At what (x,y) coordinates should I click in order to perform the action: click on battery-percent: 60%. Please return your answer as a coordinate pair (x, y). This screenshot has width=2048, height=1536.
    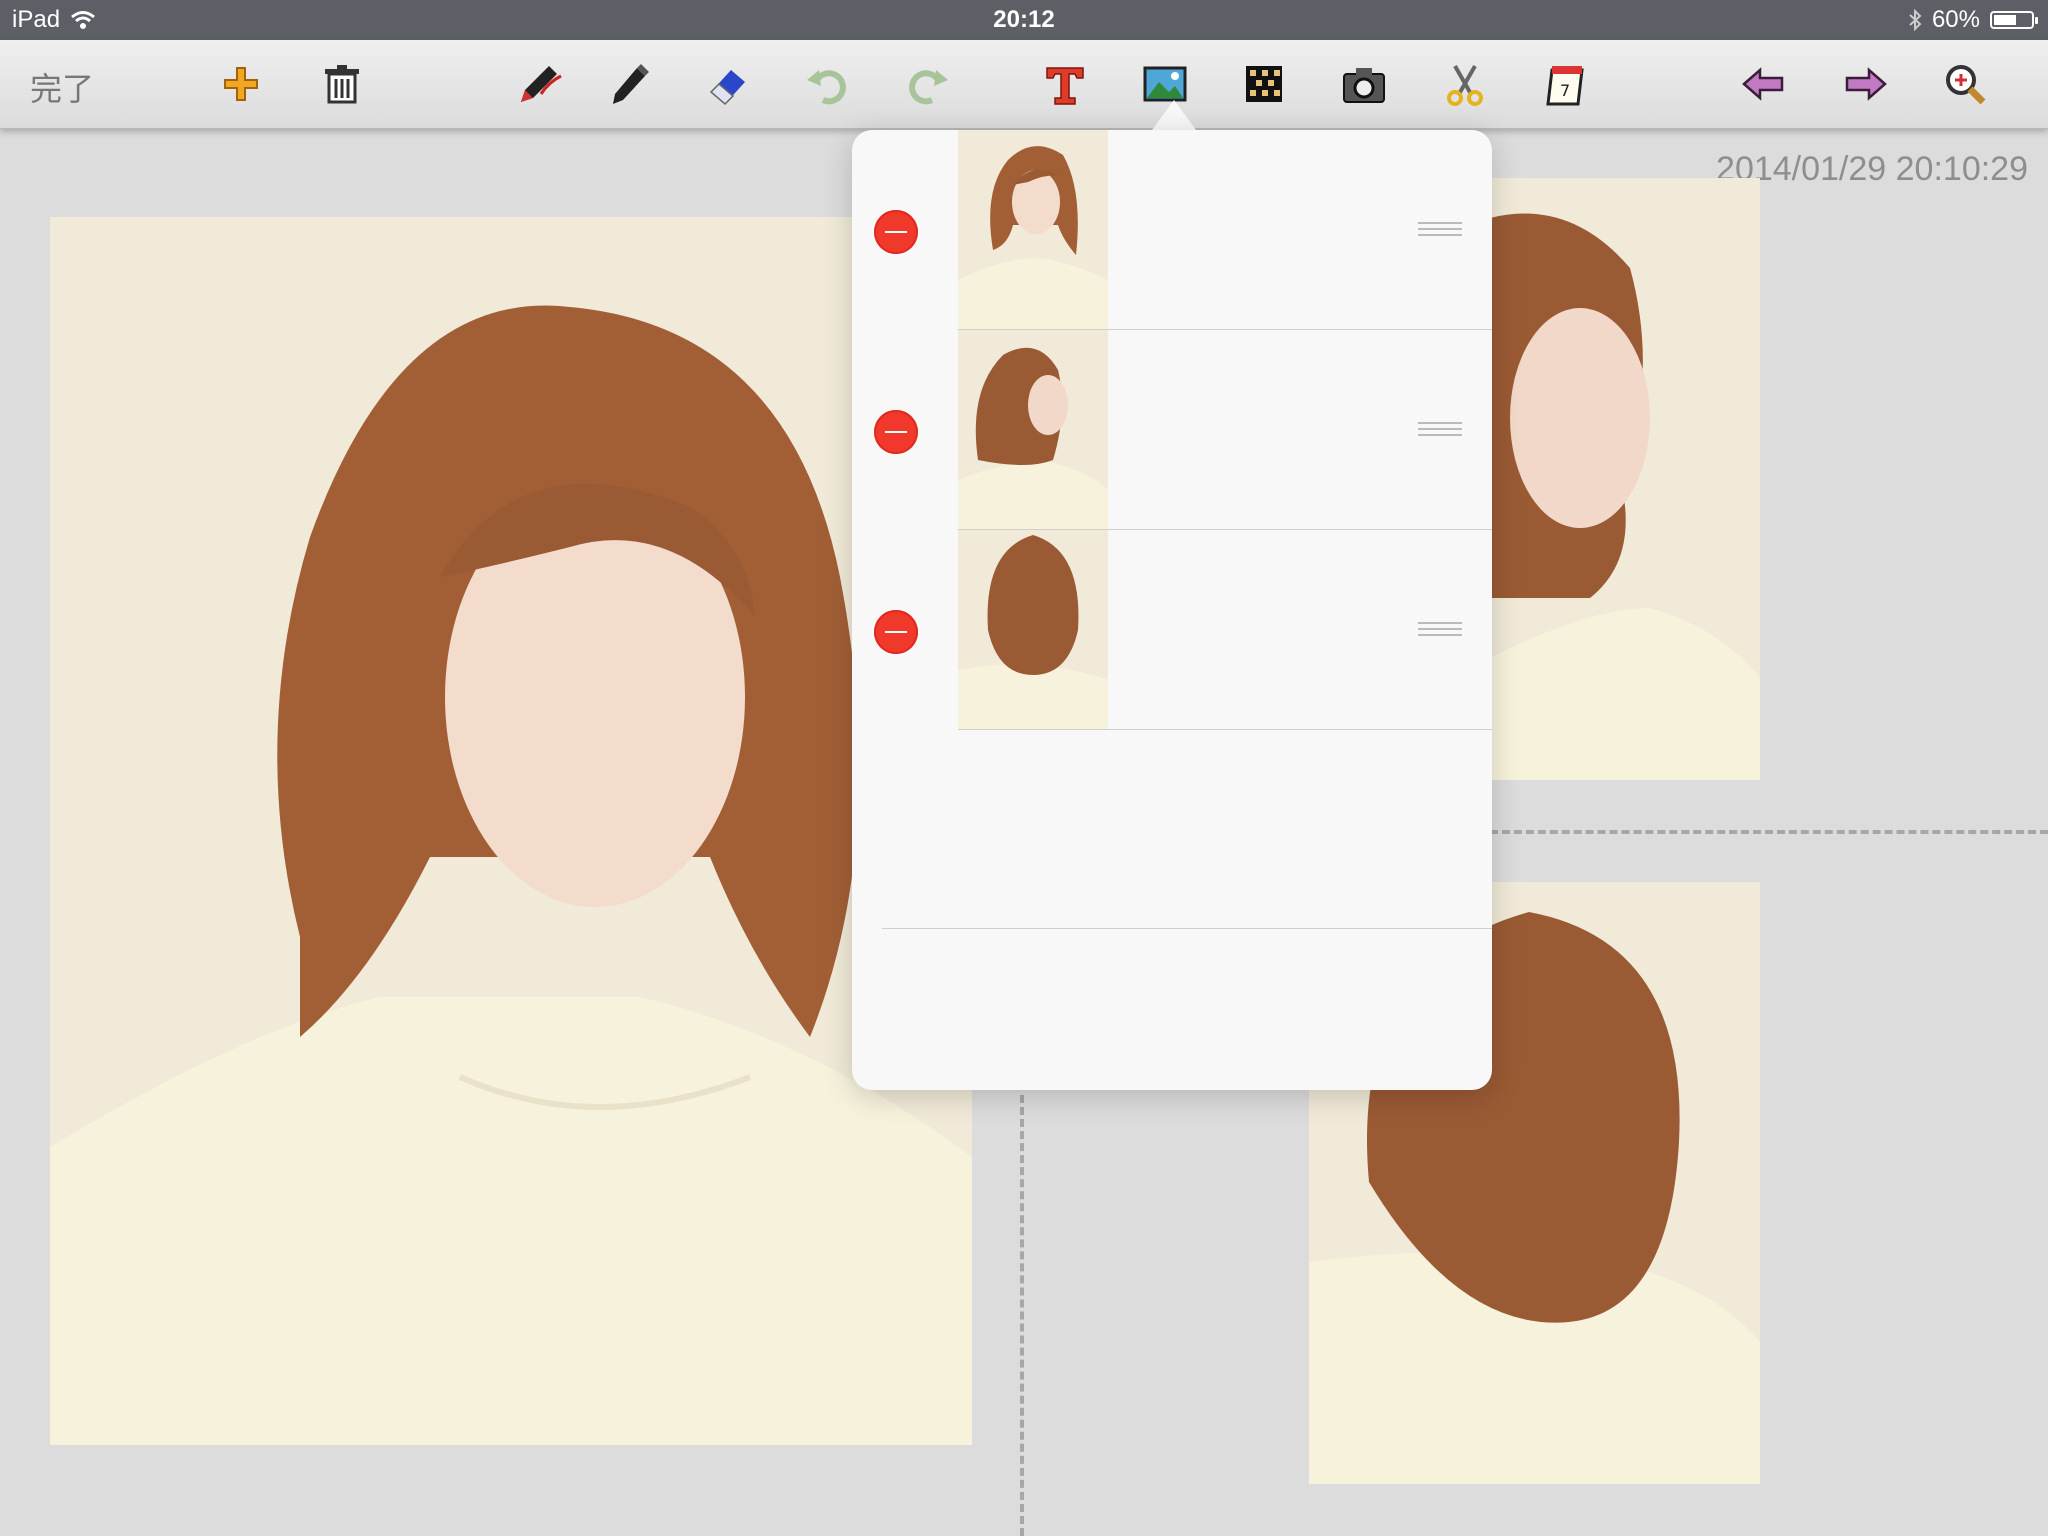
    Looking at the image, I should click on (1955, 19).